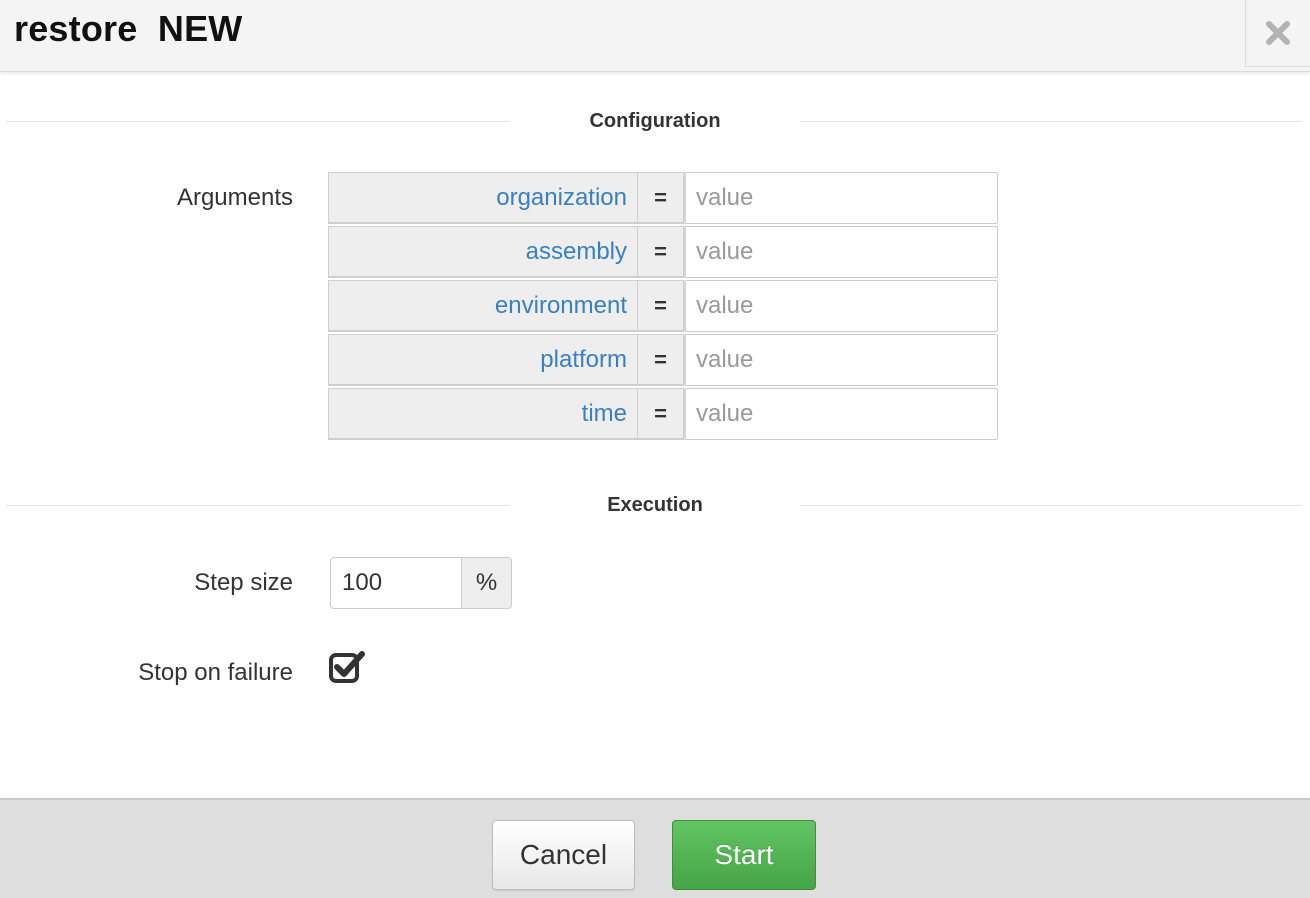 The height and width of the screenshot is (898, 1310). I want to click on argument-row-organization: organization =, so click(663, 199).